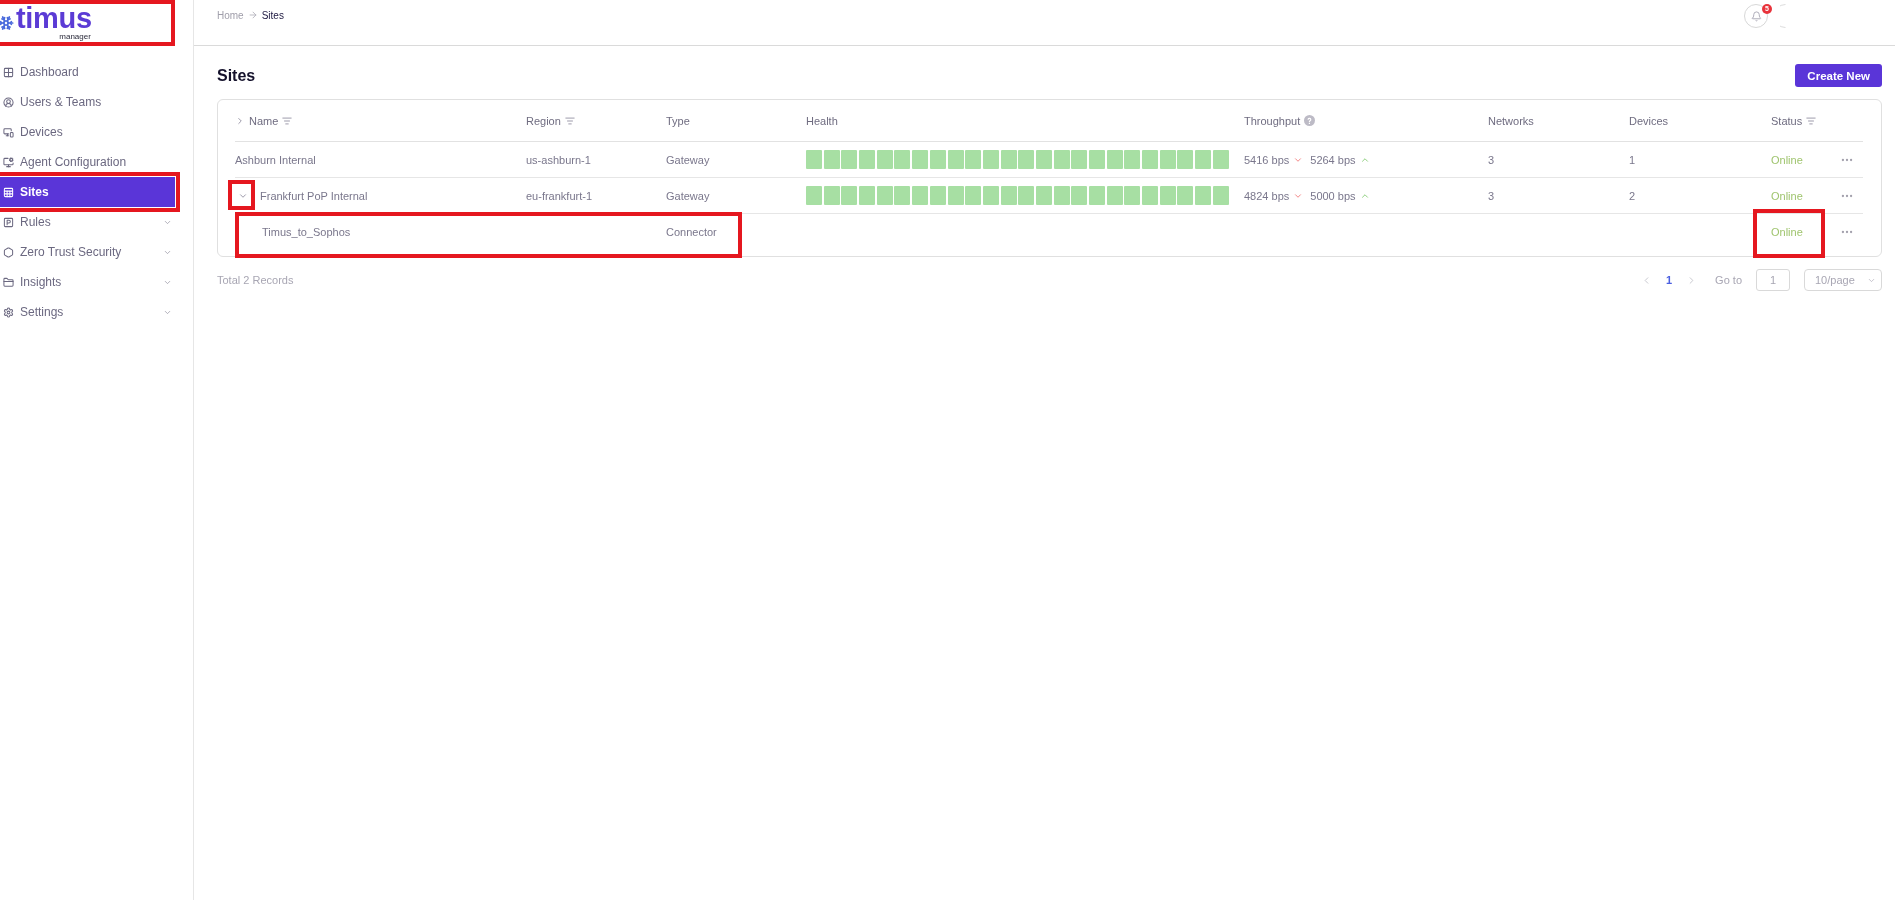 Image resolution: width=1895 pixels, height=900 pixels. What do you see at coordinates (8, 222) in the screenshot?
I see `square-p-icon` at bounding box center [8, 222].